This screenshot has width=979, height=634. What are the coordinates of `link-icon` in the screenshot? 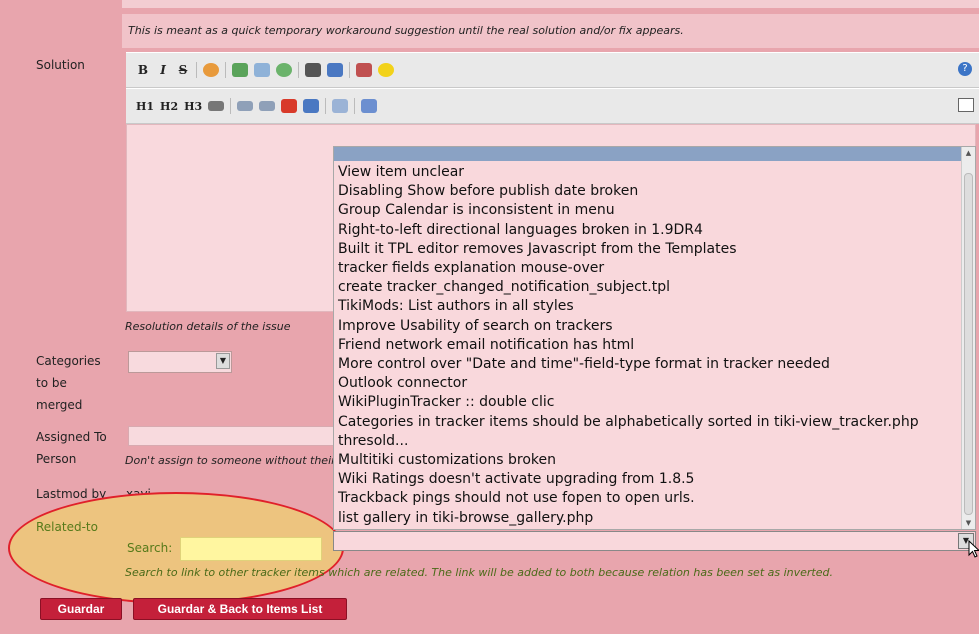 It's located at (284, 70).